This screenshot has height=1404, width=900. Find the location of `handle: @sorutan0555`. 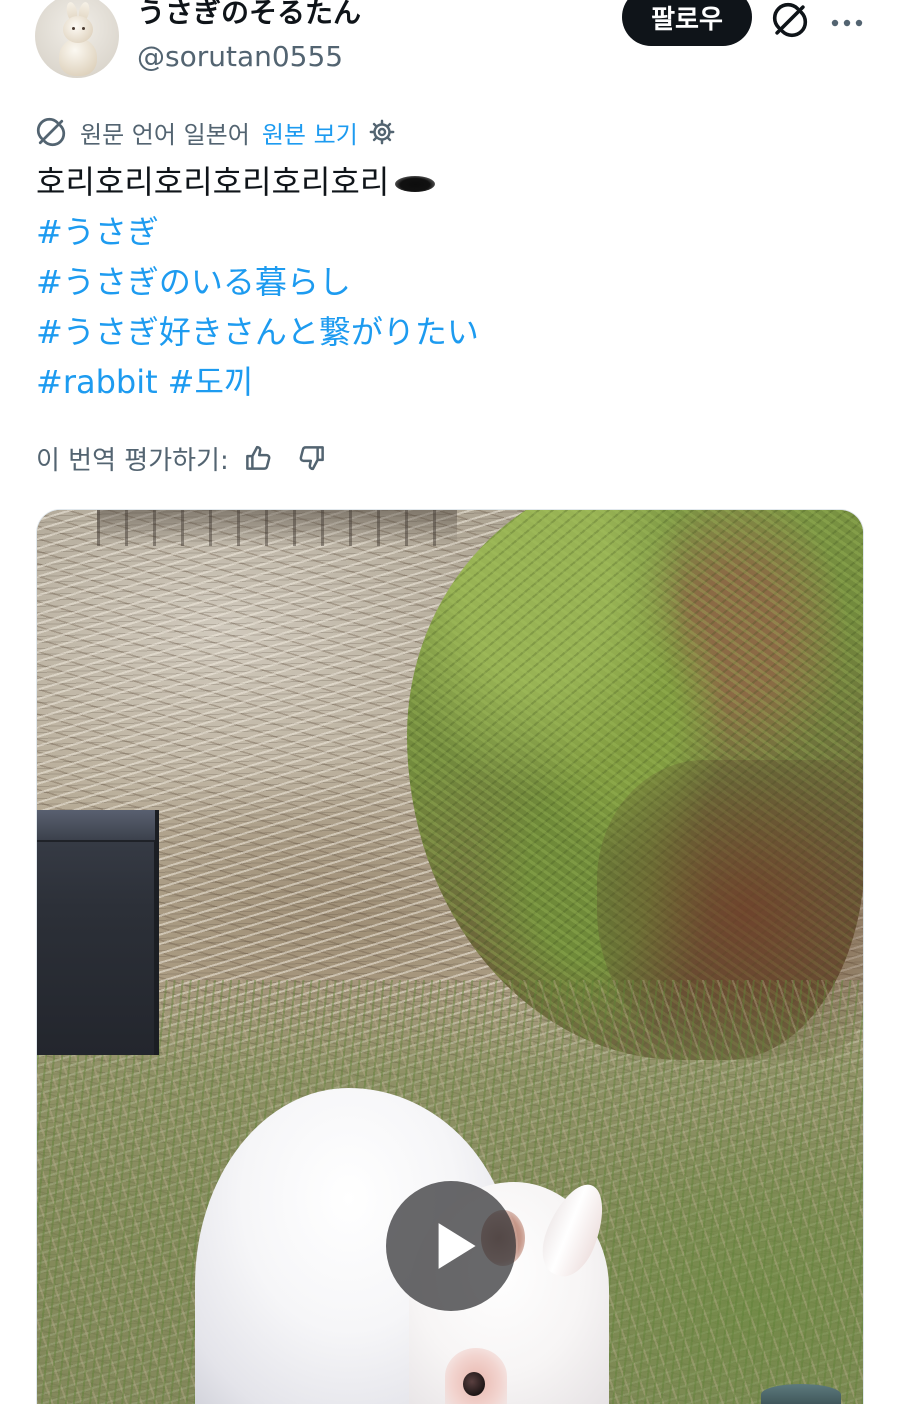

handle: @sorutan0555 is located at coordinates (240, 57).